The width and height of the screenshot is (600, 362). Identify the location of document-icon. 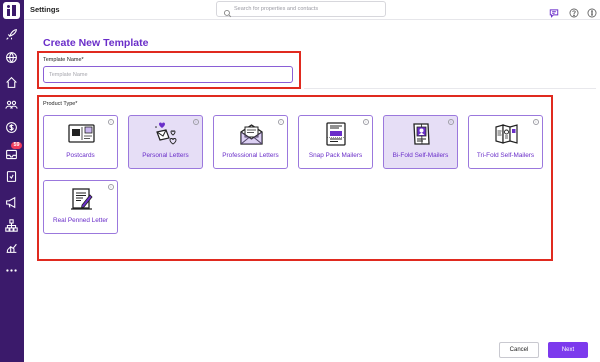
(11, 176).